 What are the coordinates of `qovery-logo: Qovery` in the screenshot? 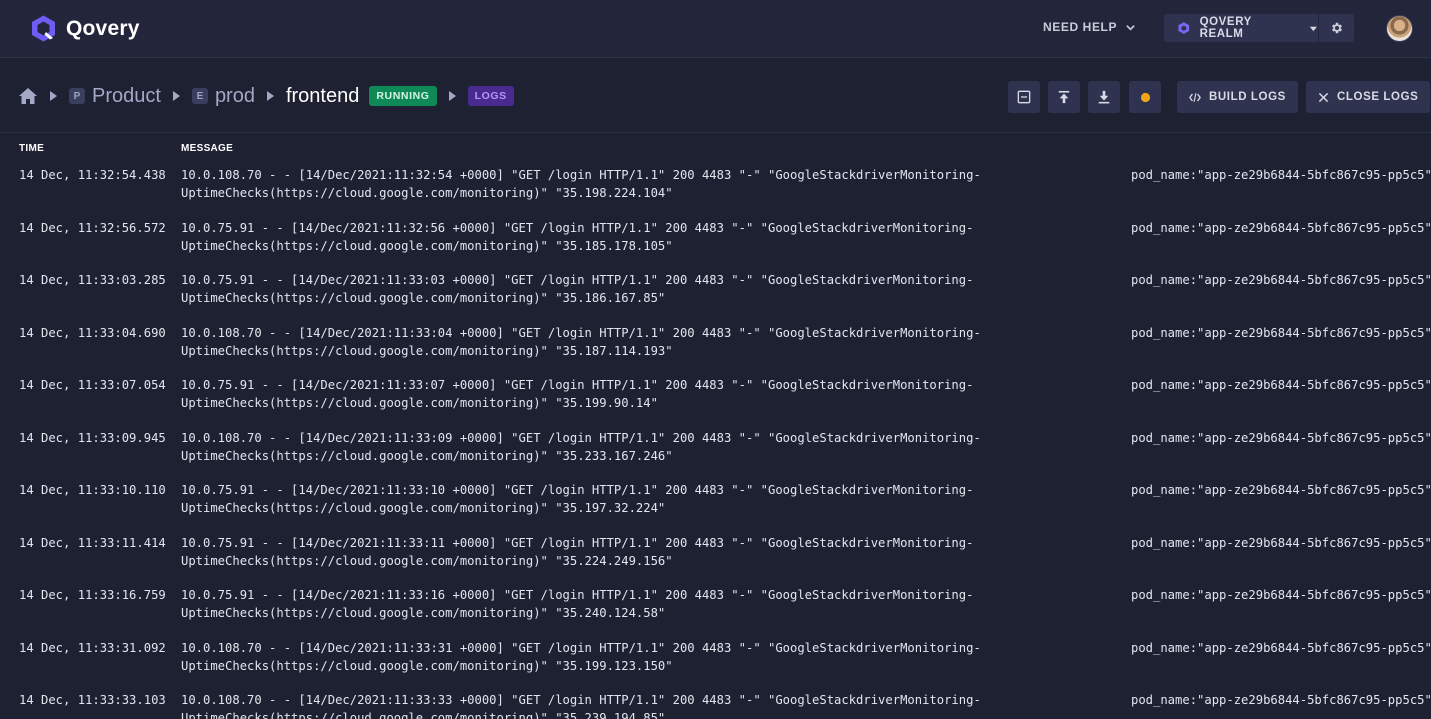 It's located at (84, 28).